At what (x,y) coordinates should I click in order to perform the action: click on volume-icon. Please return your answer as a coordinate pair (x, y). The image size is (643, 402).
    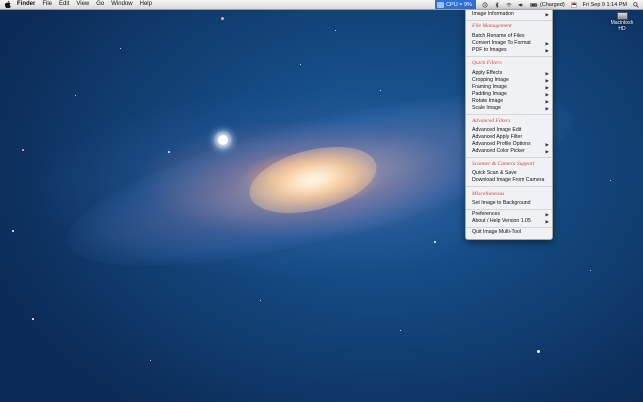
    Looking at the image, I should click on (521, 5).